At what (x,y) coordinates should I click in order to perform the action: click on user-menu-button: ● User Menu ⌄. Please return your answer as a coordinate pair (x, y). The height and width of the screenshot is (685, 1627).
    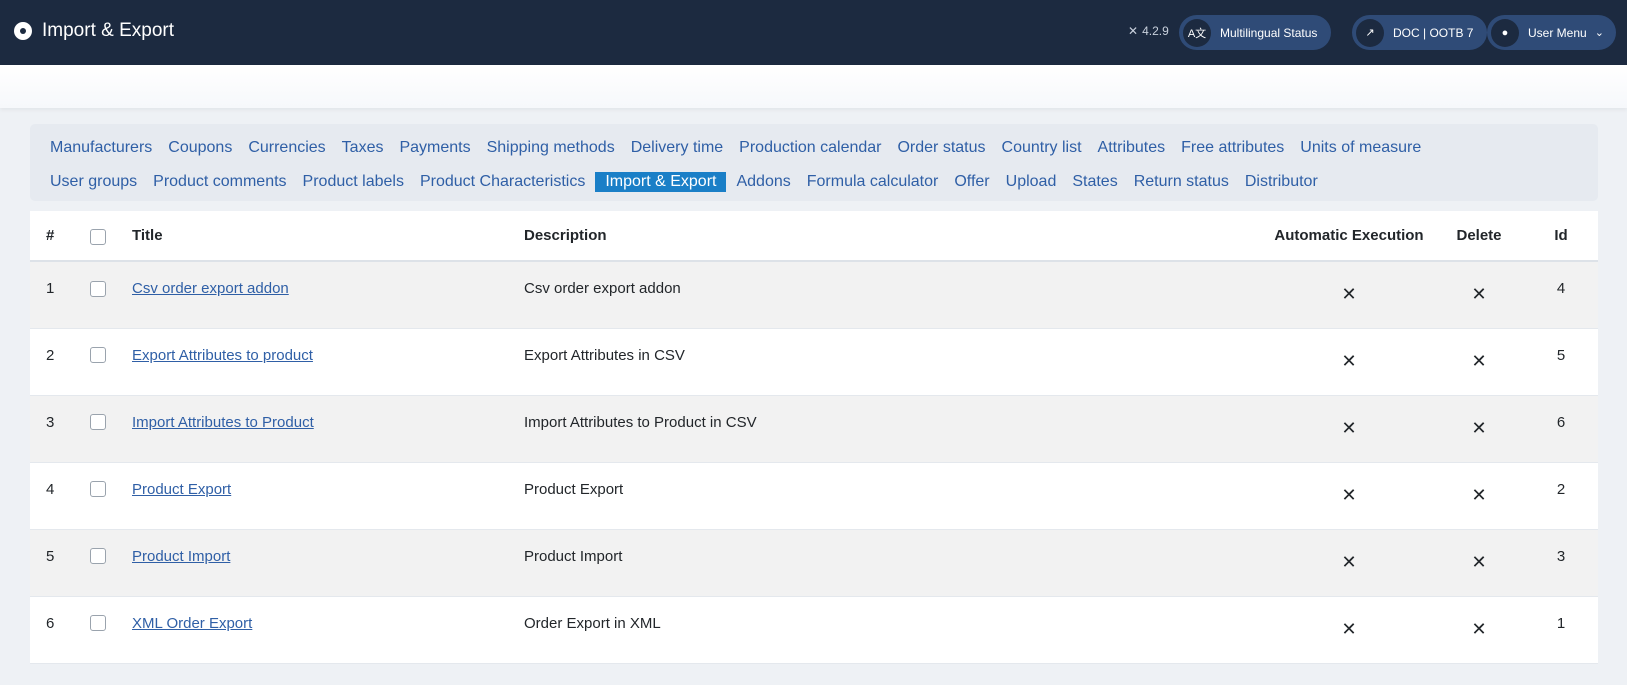
    Looking at the image, I should click on (1551, 32).